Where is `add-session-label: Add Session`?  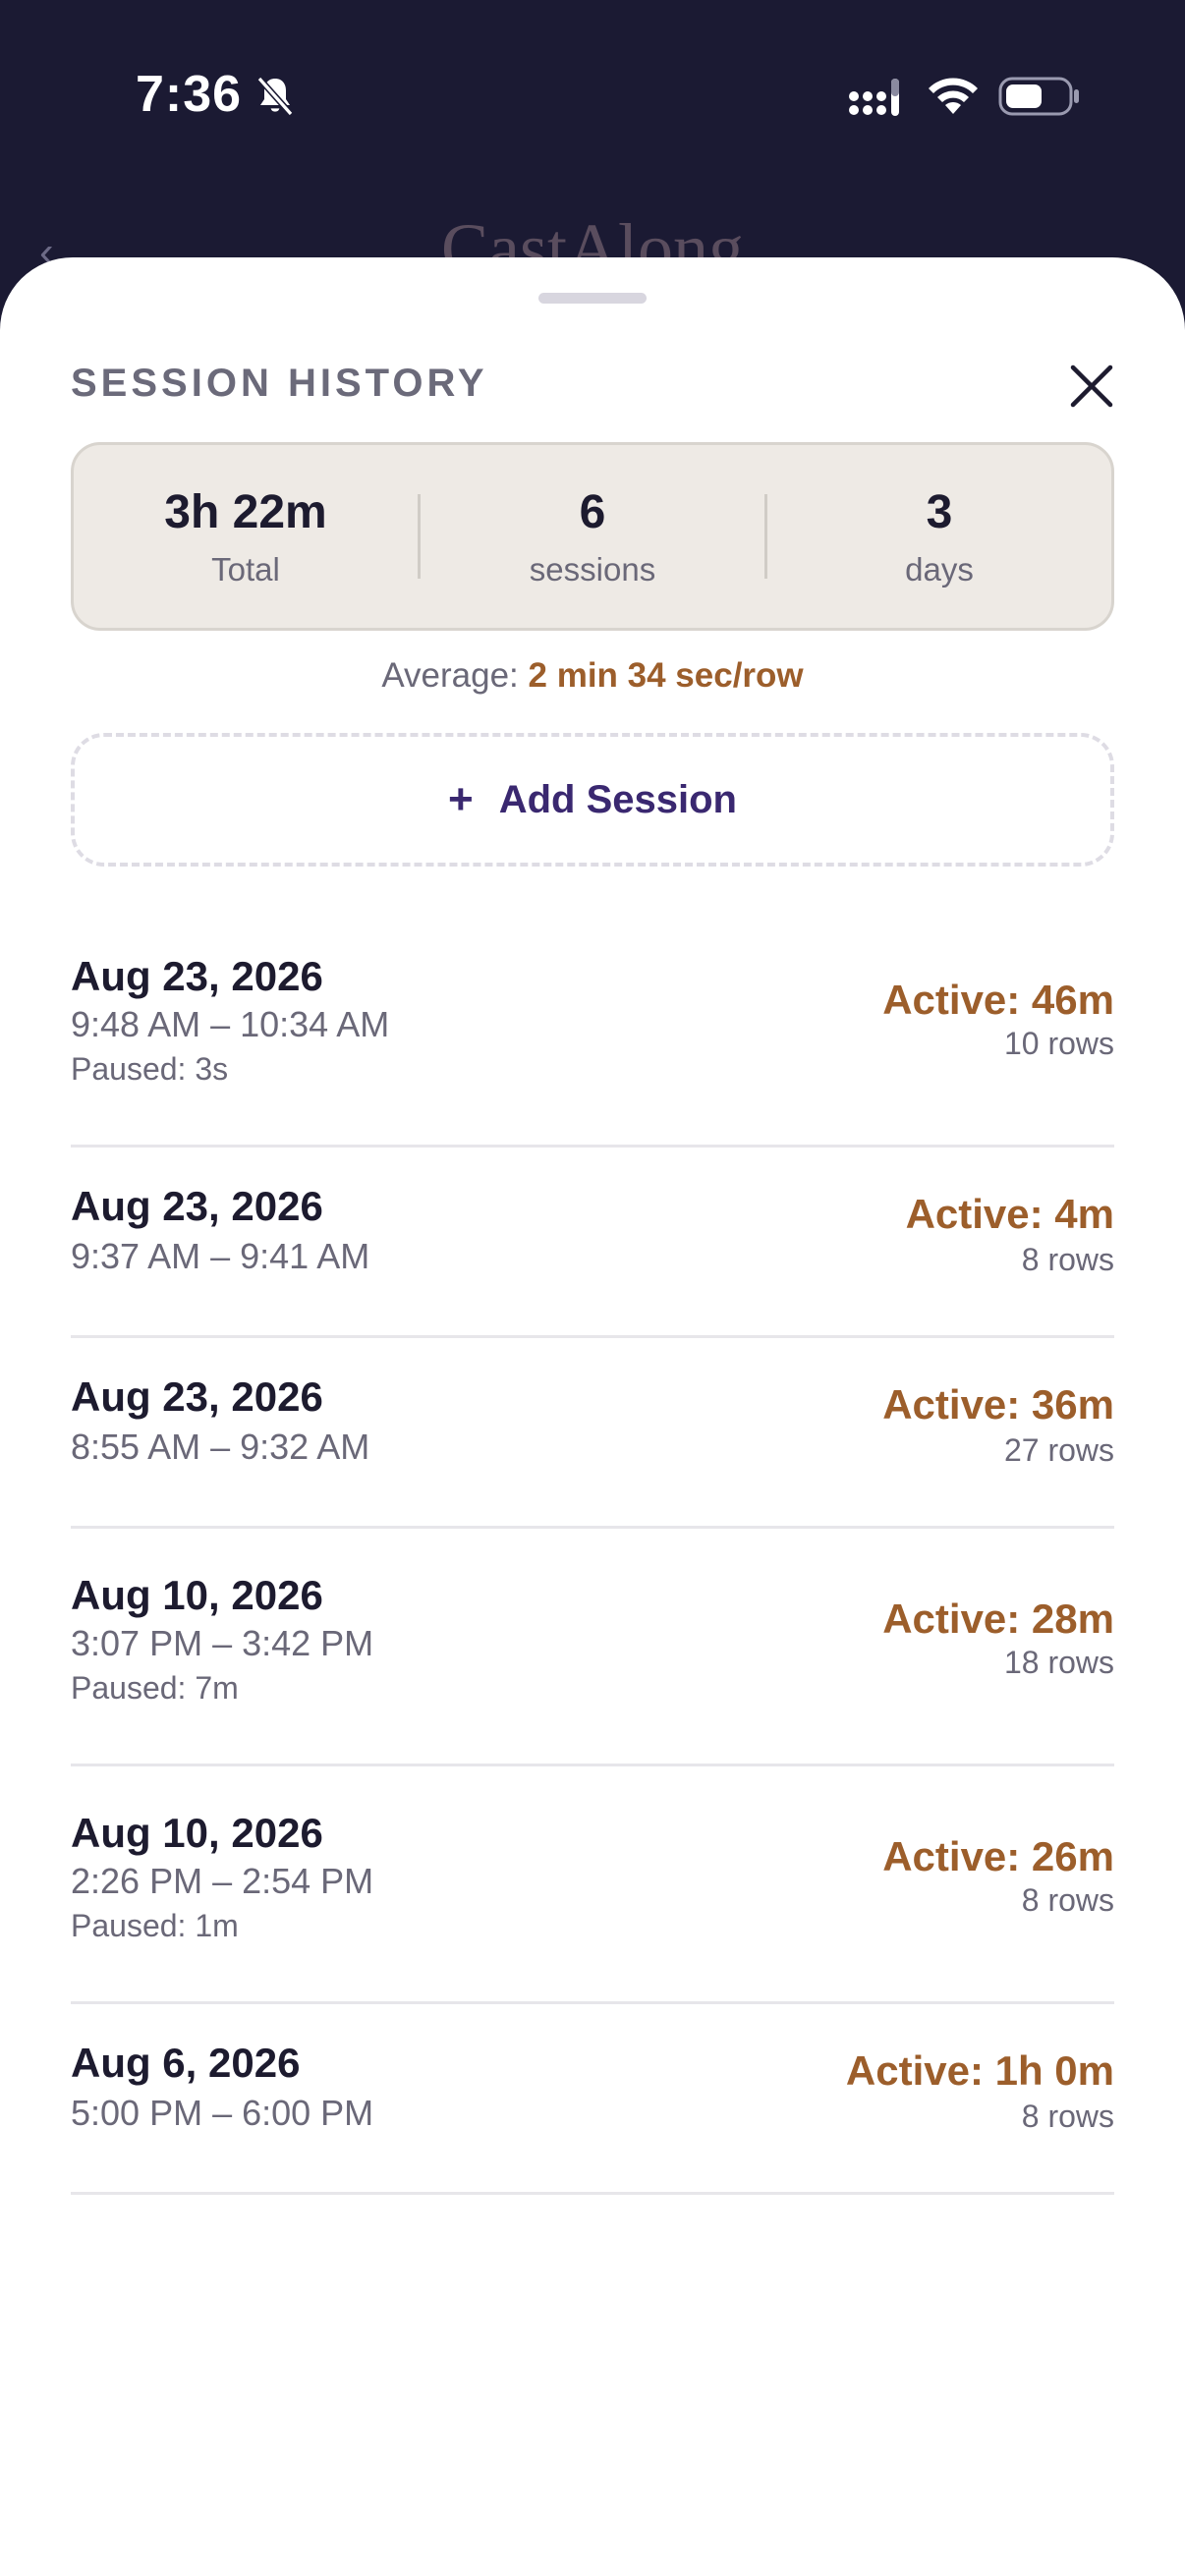
add-session-label: Add Session is located at coordinates (618, 799).